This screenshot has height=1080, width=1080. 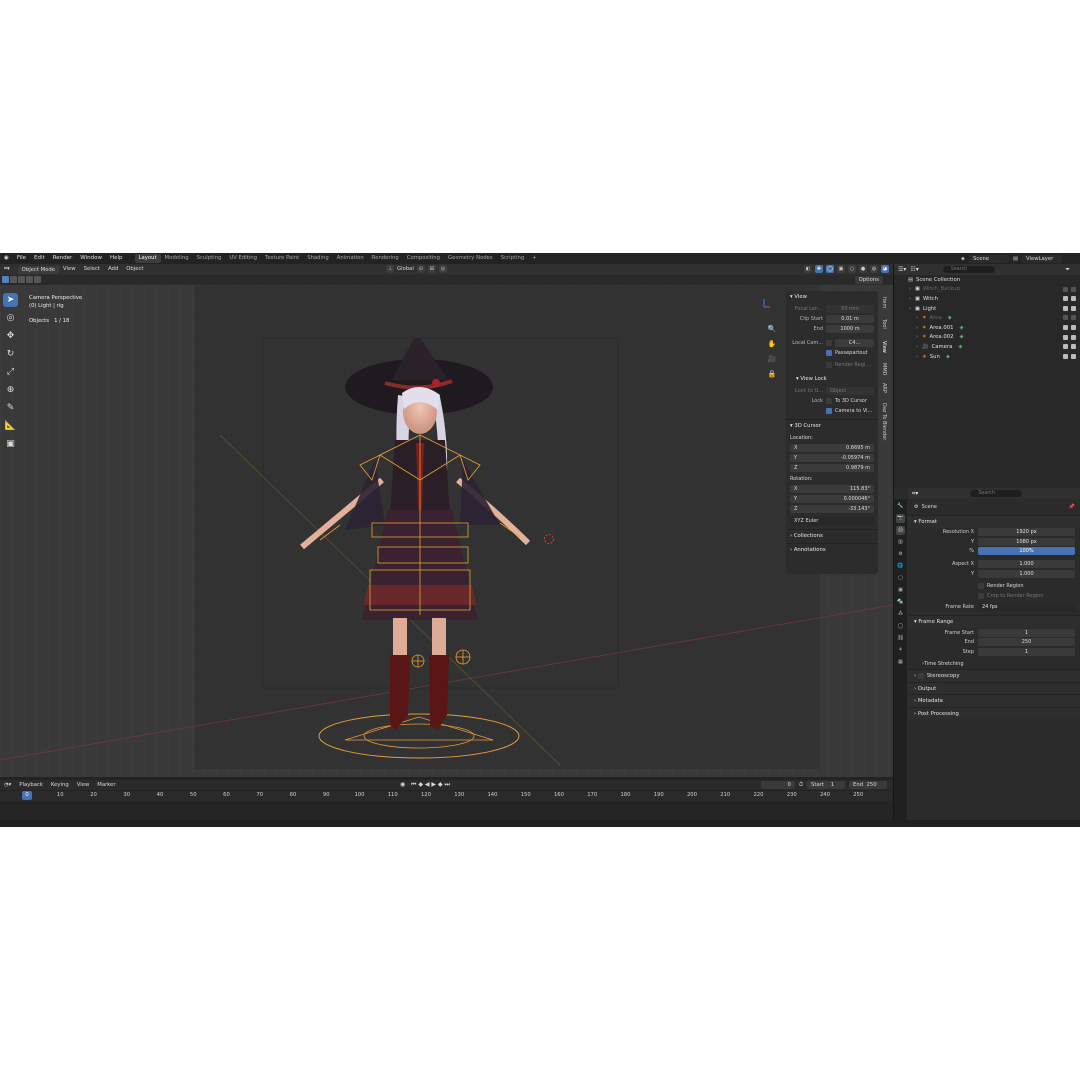 I want to click on tool-properties-icon: 🔧, so click(x=900, y=506).